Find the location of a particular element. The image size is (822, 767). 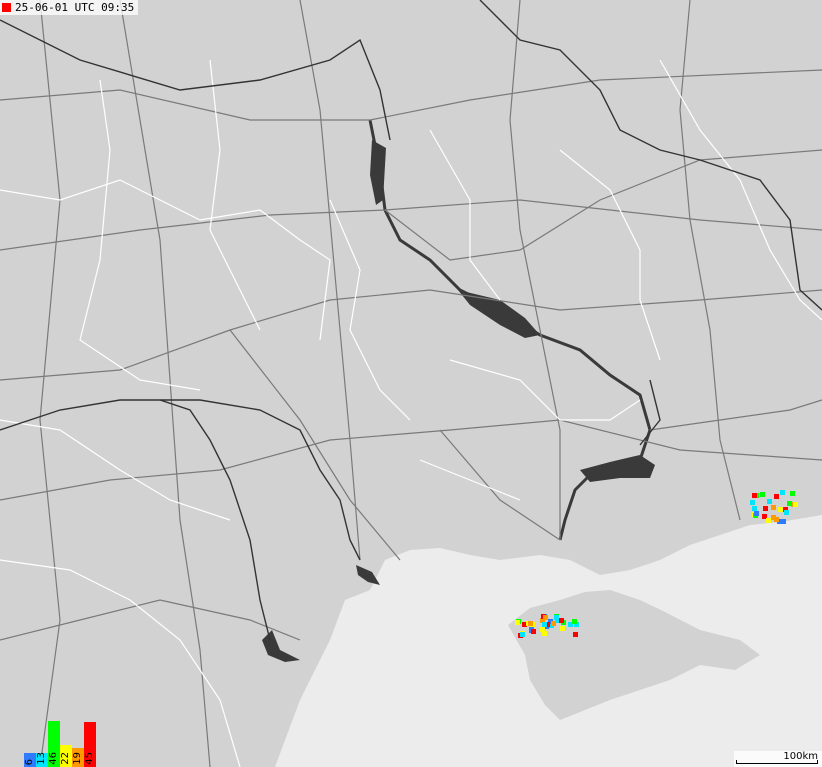

legend-bar: 45 is located at coordinates (90, 744).